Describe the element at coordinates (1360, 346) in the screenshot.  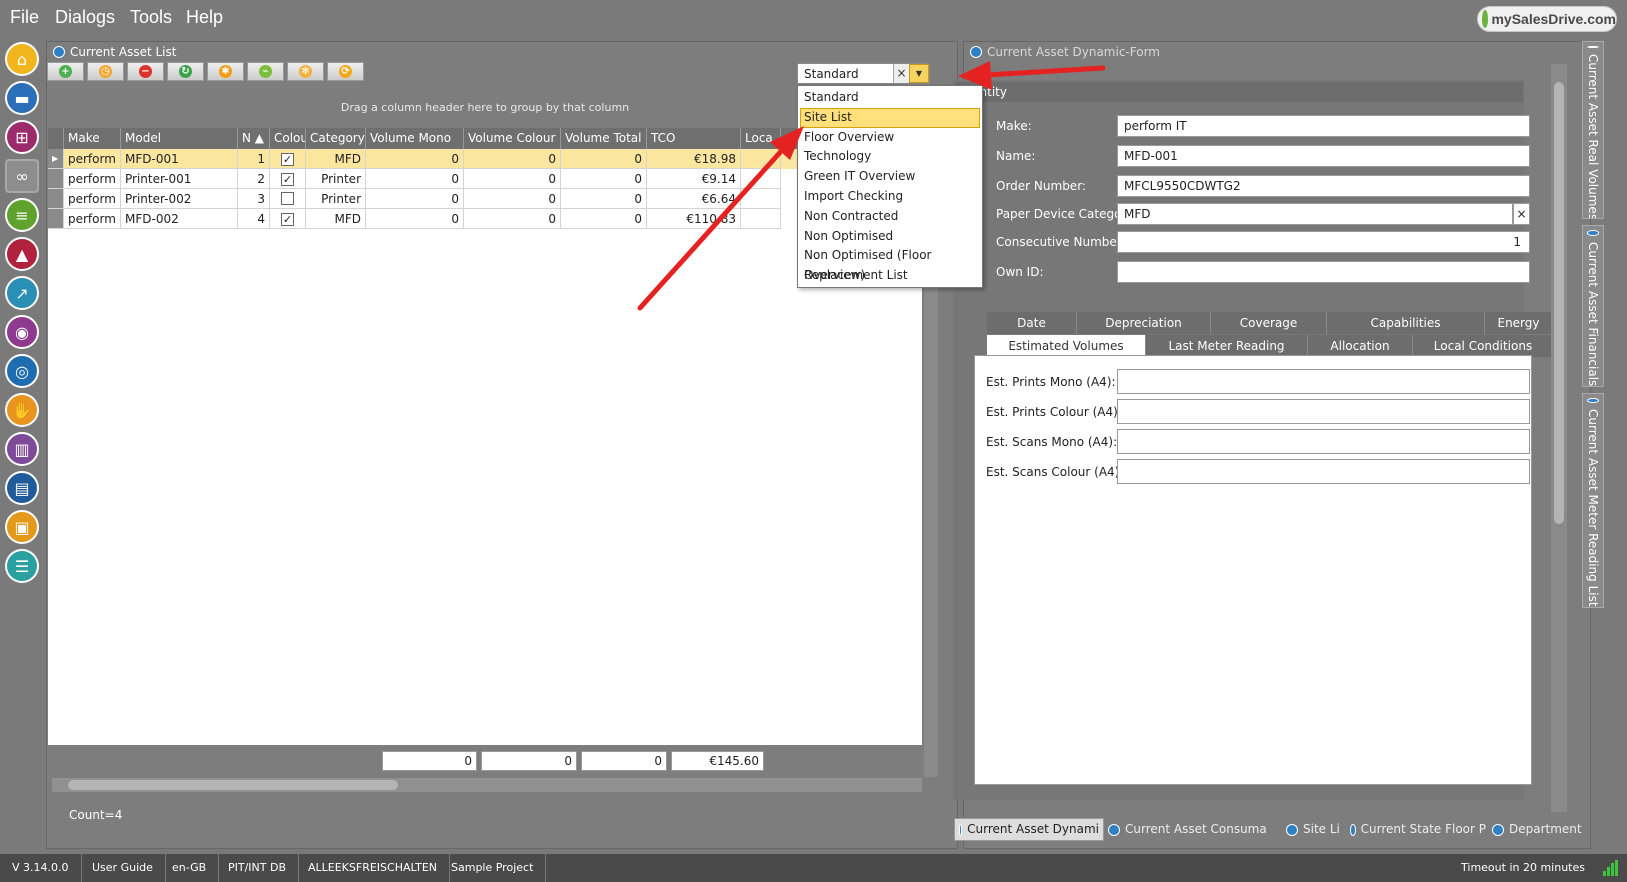
I see `tab-allocation: Allocation` at that location.